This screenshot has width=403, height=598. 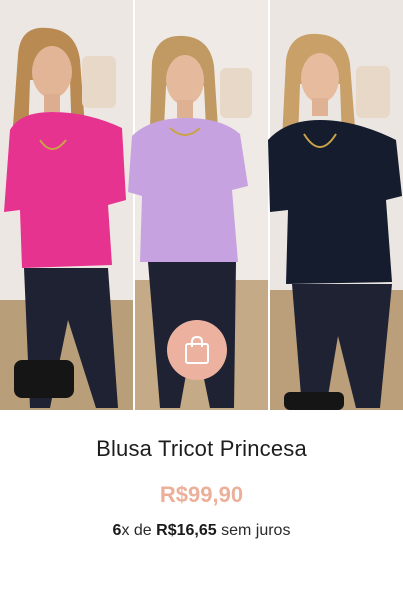 I want to click on installment-info: 6x de R$16,65 sem juros, so click(x=201, y=531).